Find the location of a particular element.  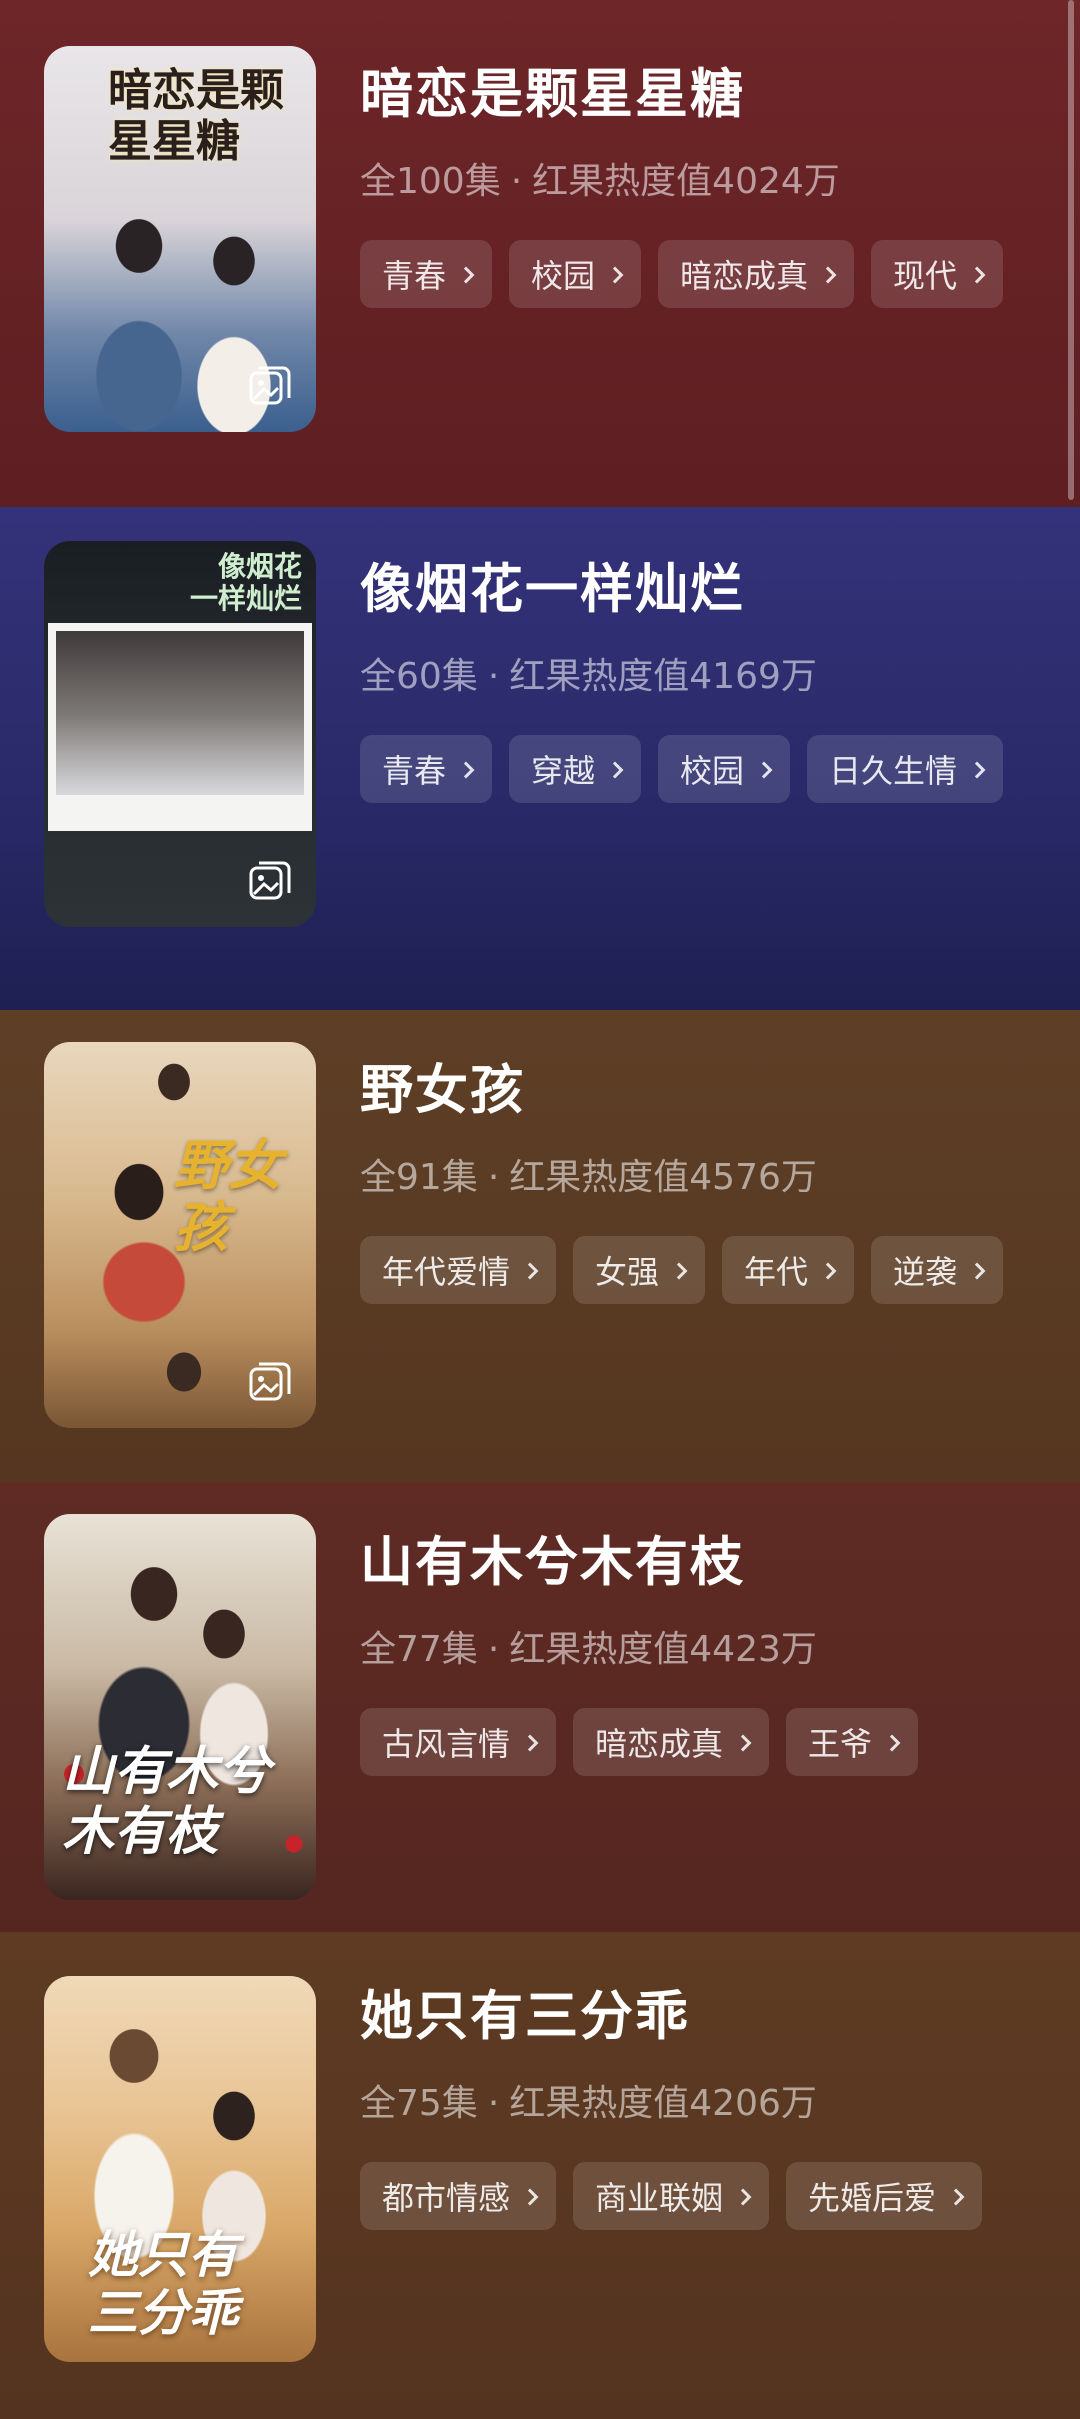

tag-chip: 逆袭 is located at coordinates (937, 1270).